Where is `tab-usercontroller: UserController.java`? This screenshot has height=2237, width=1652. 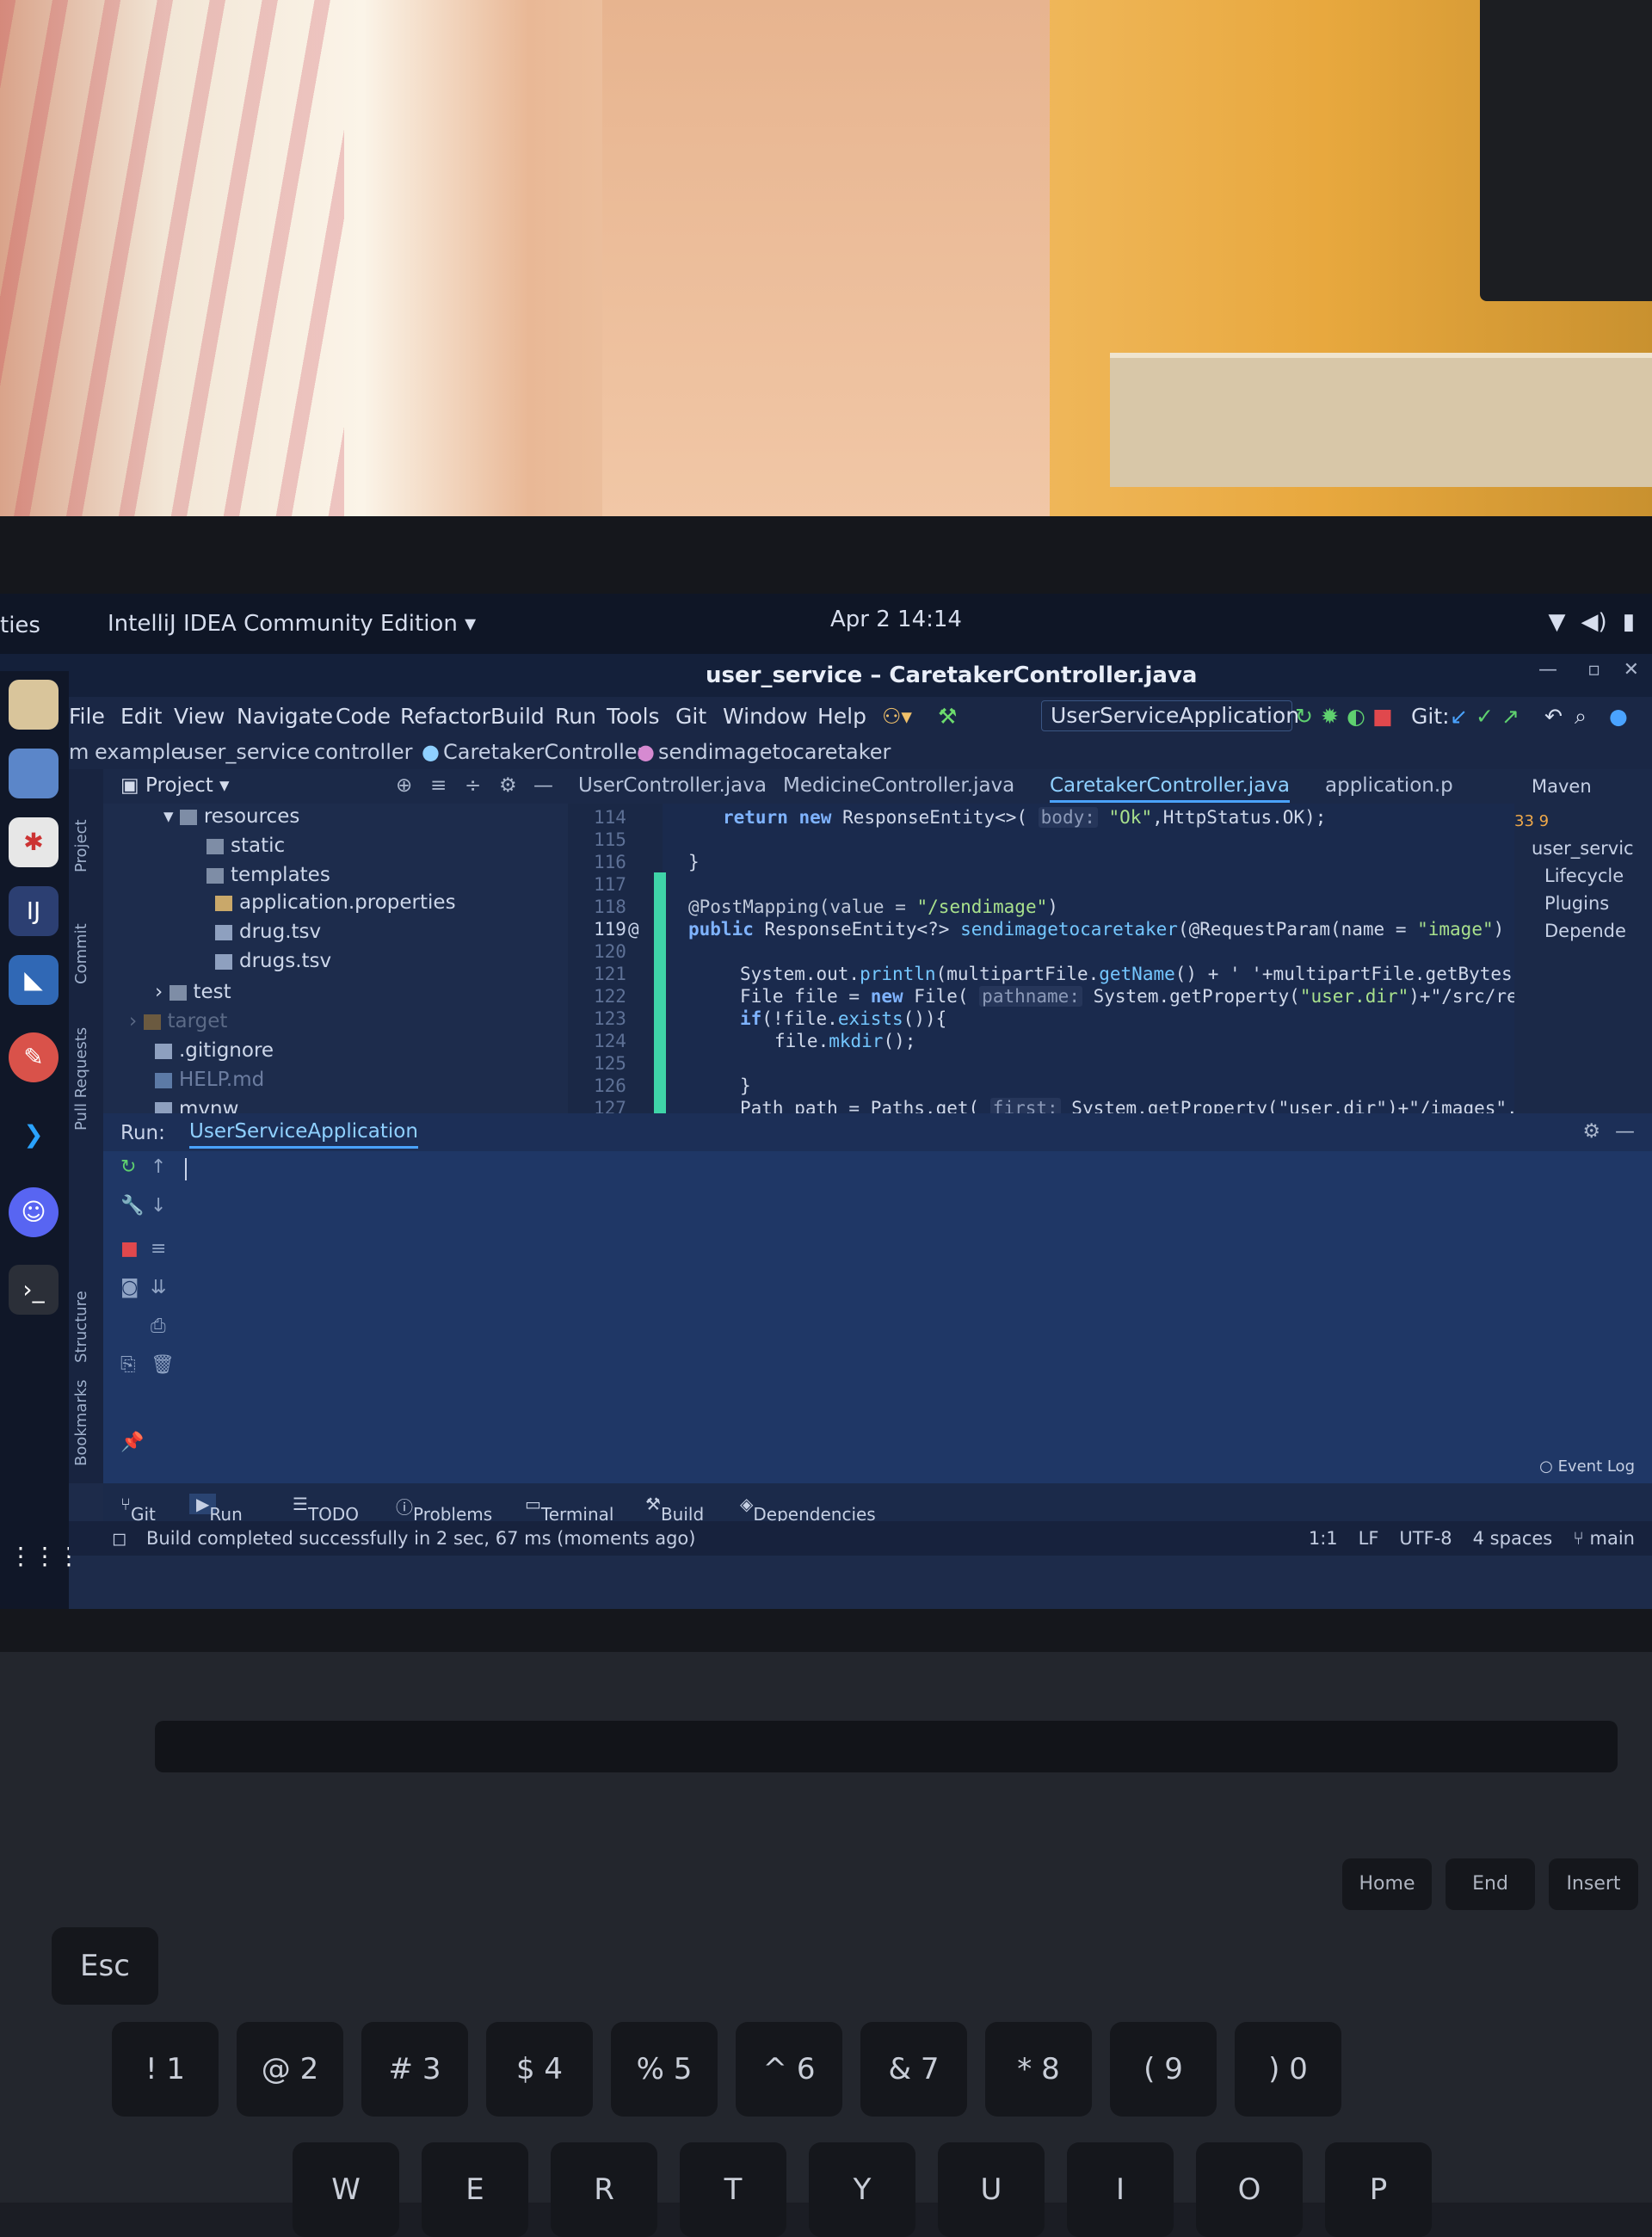 tab-usercontroller: UserController.java is located at coordinates (672, 785).